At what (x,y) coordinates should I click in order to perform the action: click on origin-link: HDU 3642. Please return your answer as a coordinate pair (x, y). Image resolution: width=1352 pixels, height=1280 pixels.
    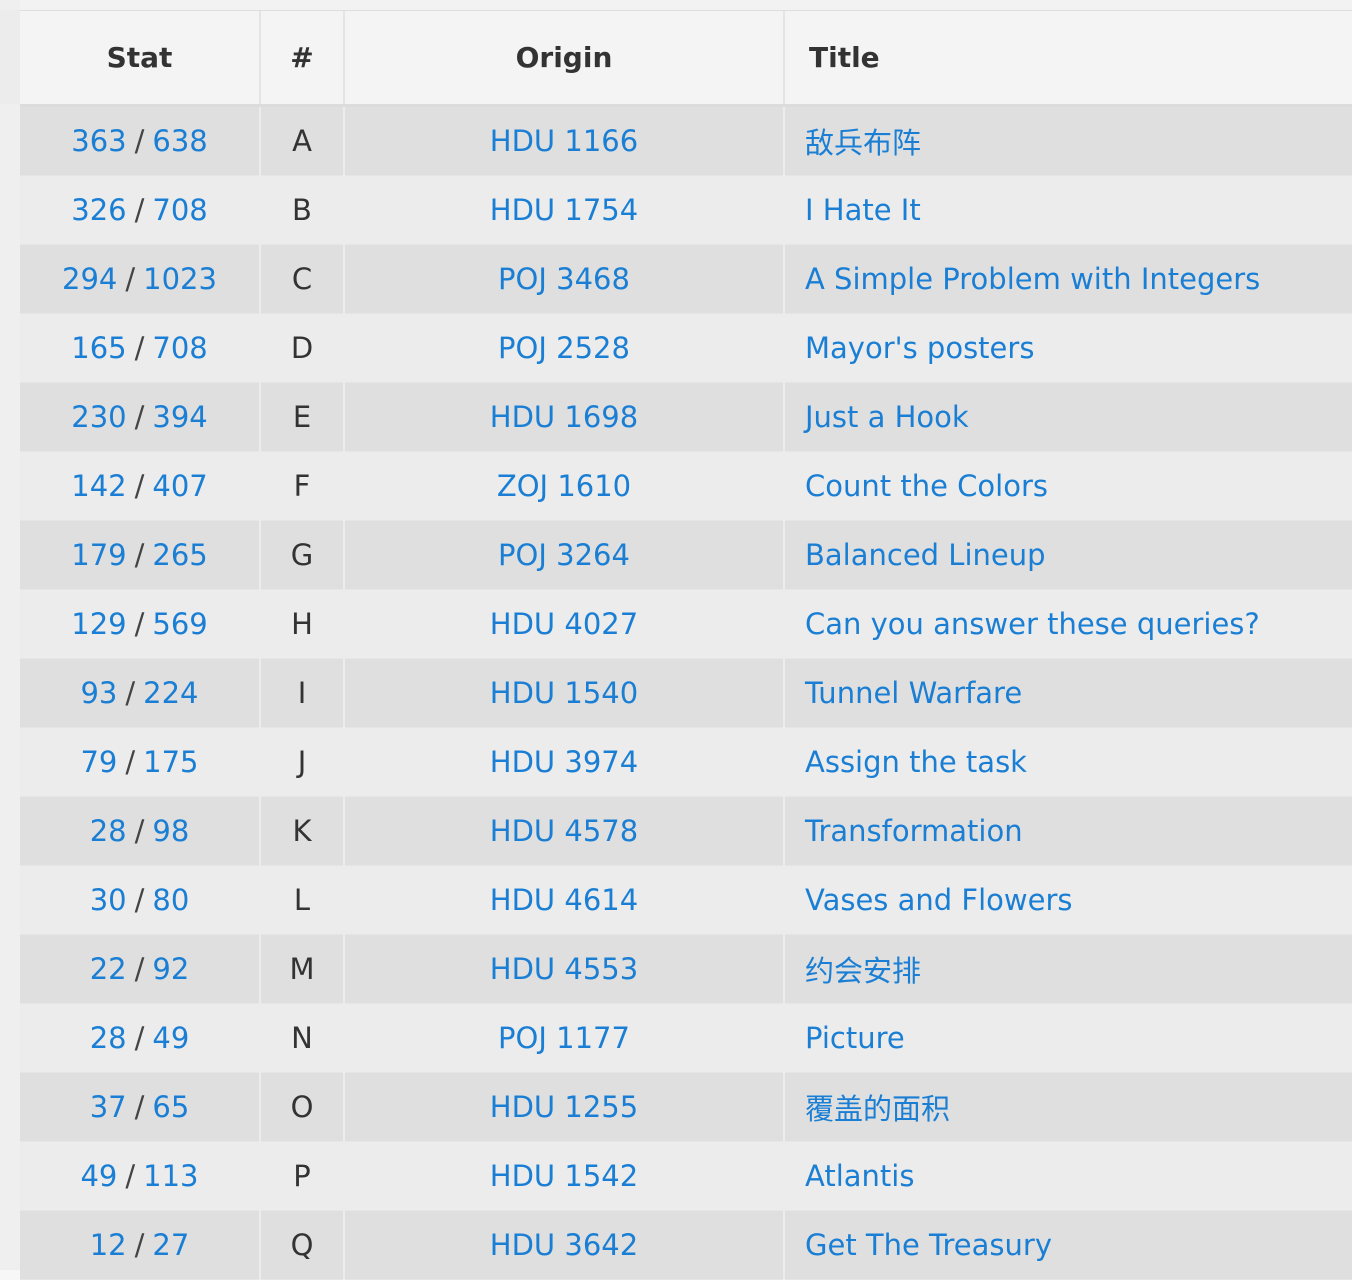
    Looking at the image, I should click on (564, 1245).